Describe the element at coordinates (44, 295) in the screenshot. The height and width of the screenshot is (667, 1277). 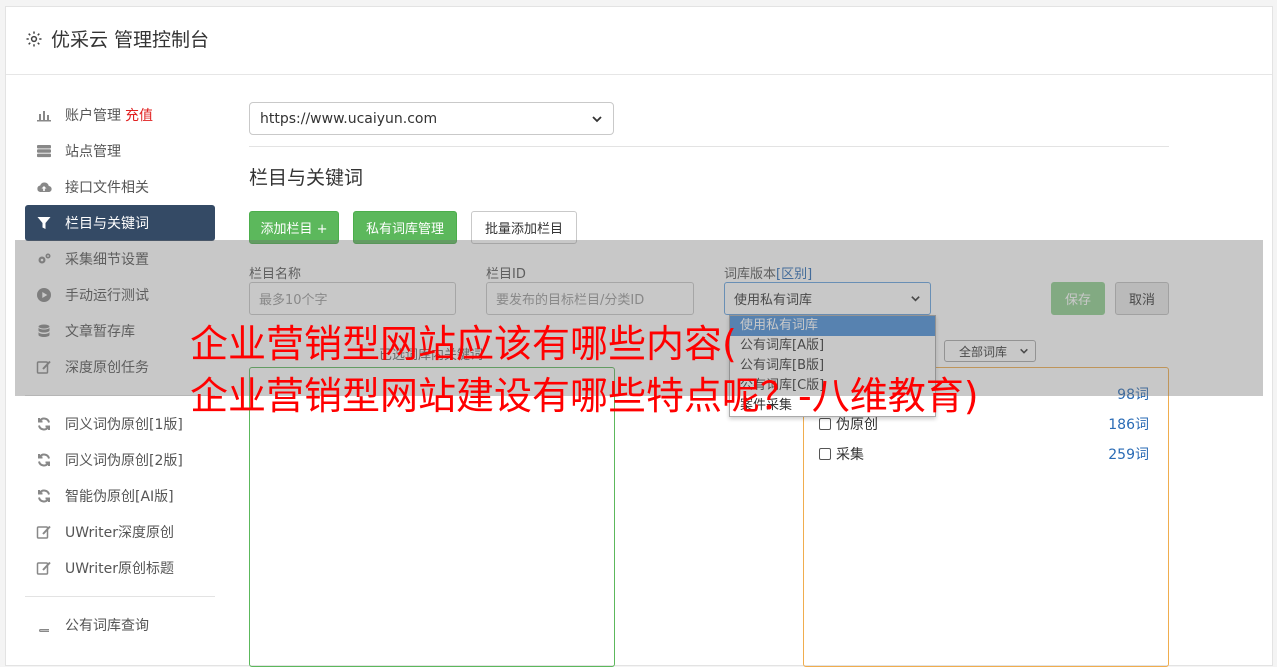
I see `play-circle-icon` at that location.